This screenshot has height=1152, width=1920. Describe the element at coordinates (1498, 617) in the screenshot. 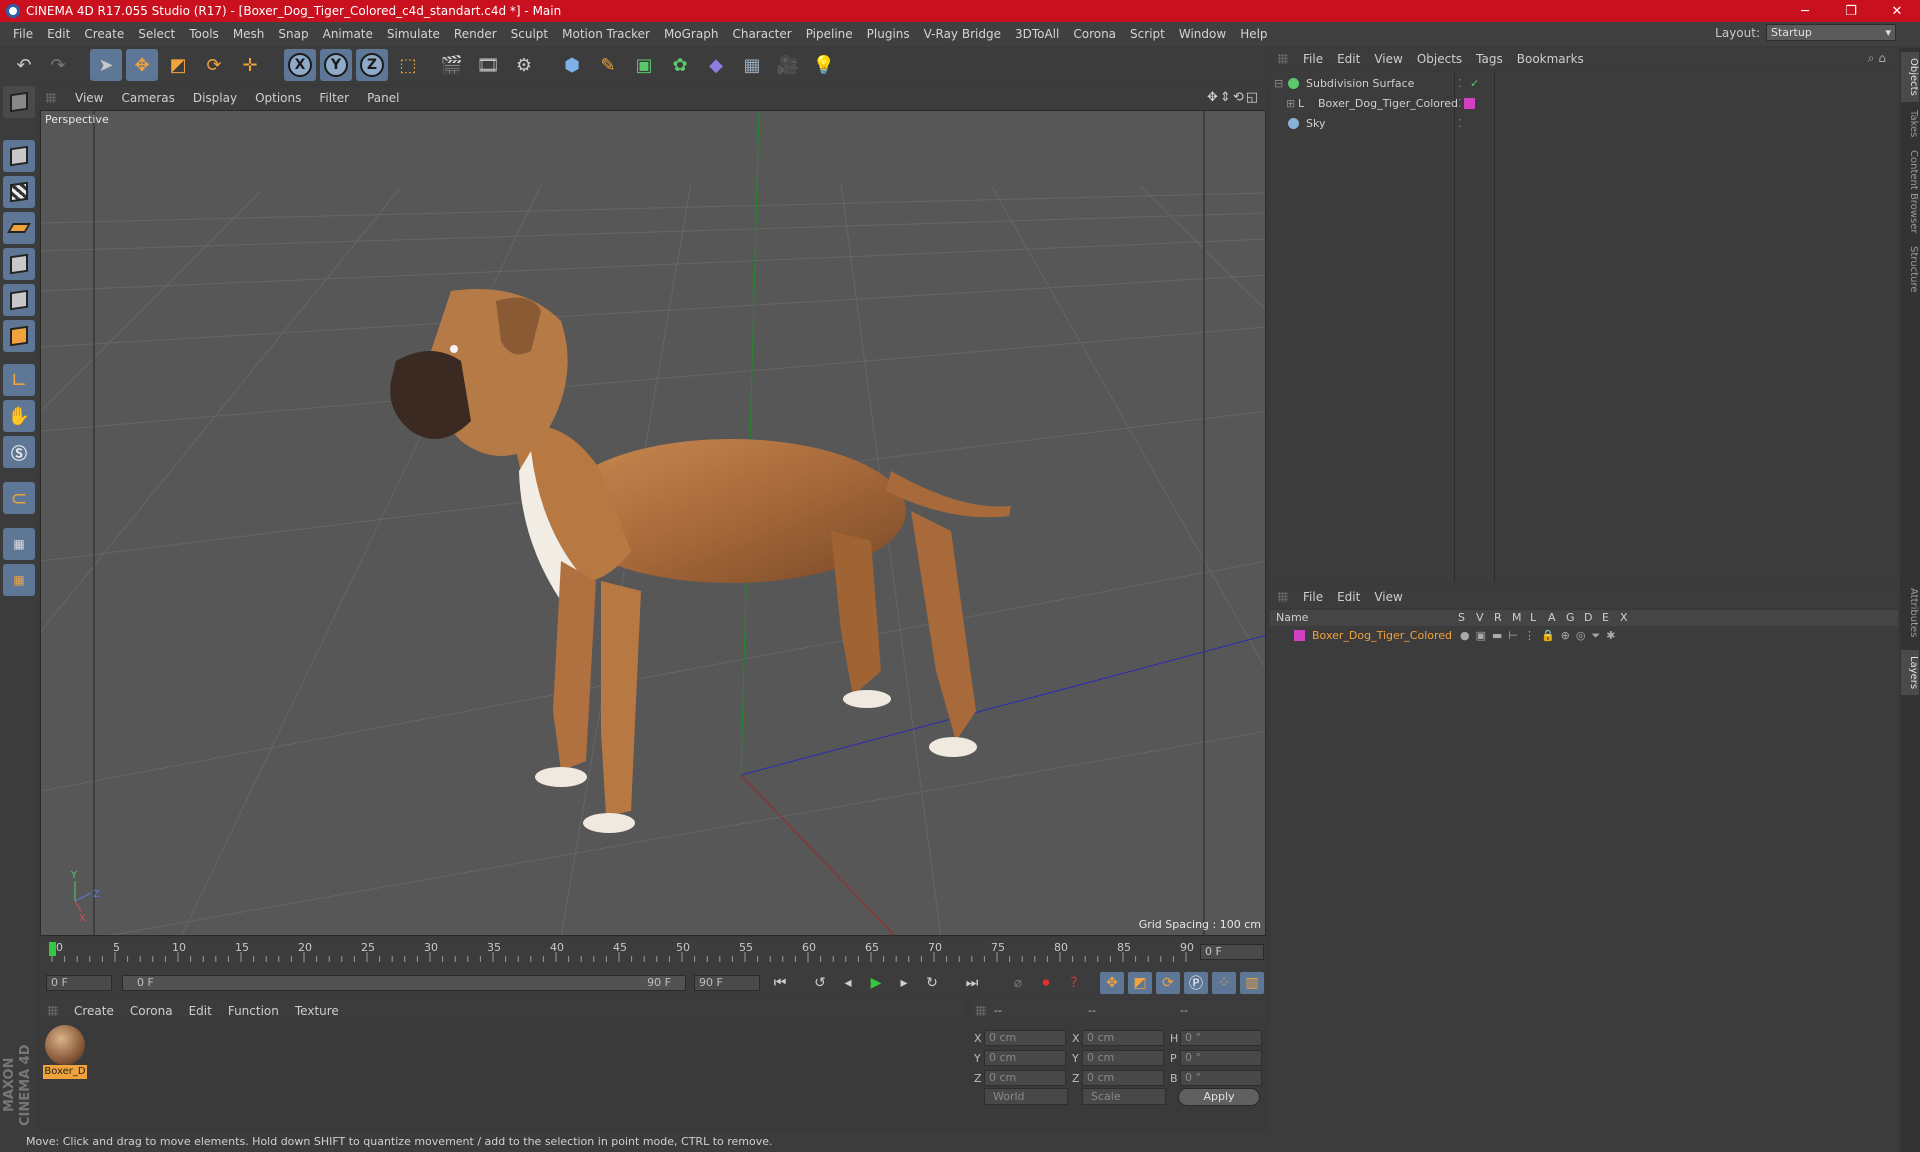

I see `layer-col-render: R` at that location.